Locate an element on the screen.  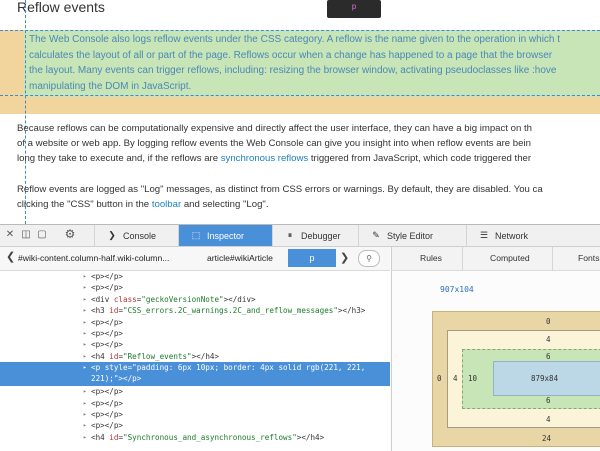
synchronous-reflows-link: synchronous reflows is located at coordinates (264, 158).